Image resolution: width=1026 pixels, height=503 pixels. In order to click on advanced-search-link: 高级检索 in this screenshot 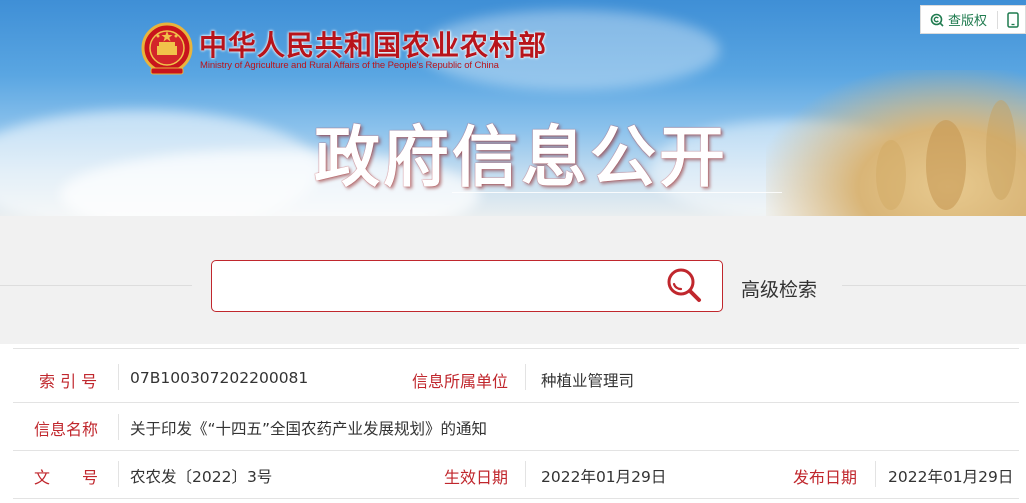, I will do `click(779, 288)`.